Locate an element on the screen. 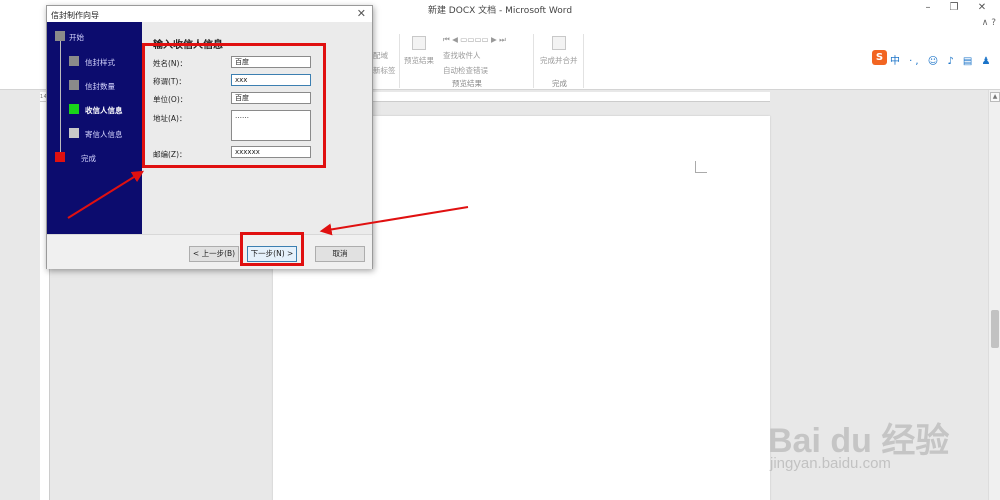  watermark-url: jingyan.baidu.com is located at coordinates (830, 463).